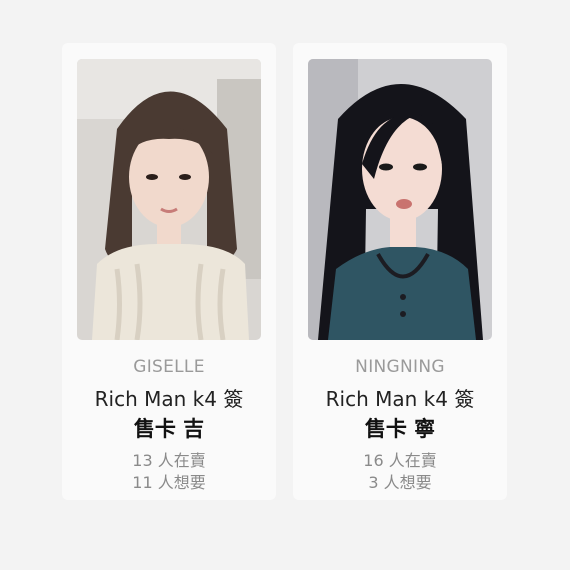 The width and height of the screenshot is (570, 570). I want to click on selling-count: 16 人在賣, so click(400, 460).